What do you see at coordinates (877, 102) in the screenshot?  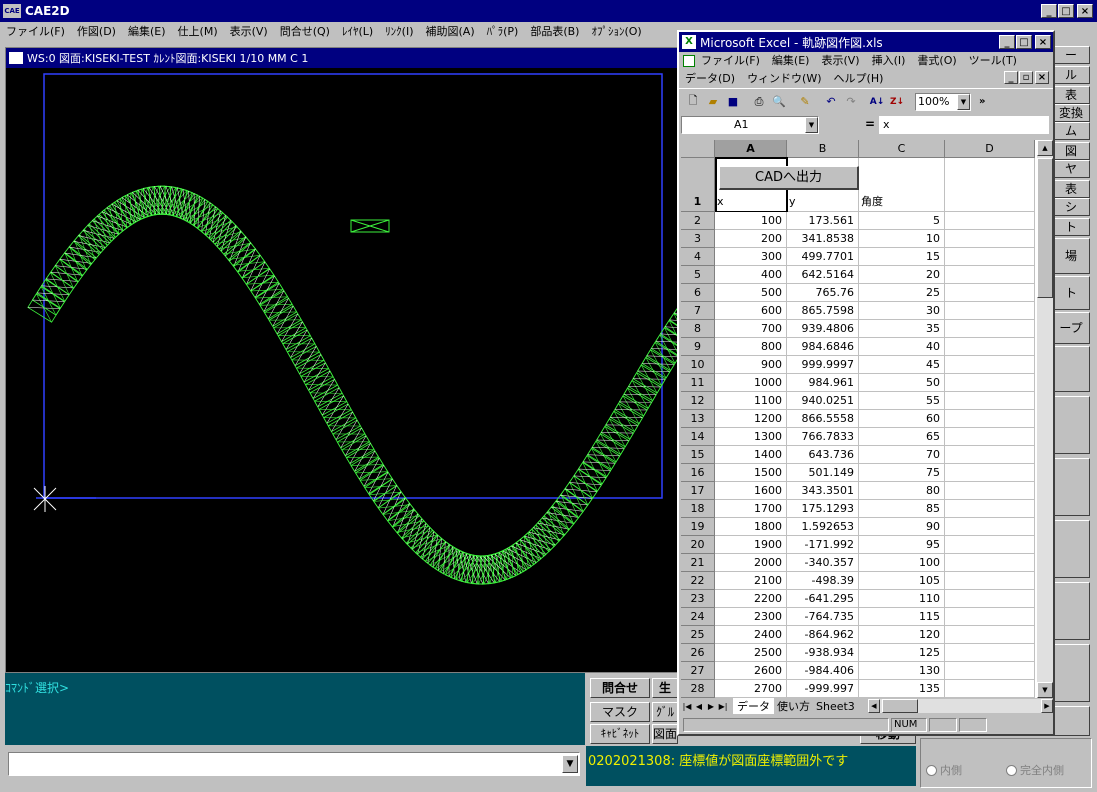 I see `sort-ascending-icon: A↓` at bounding box center [877, 102].